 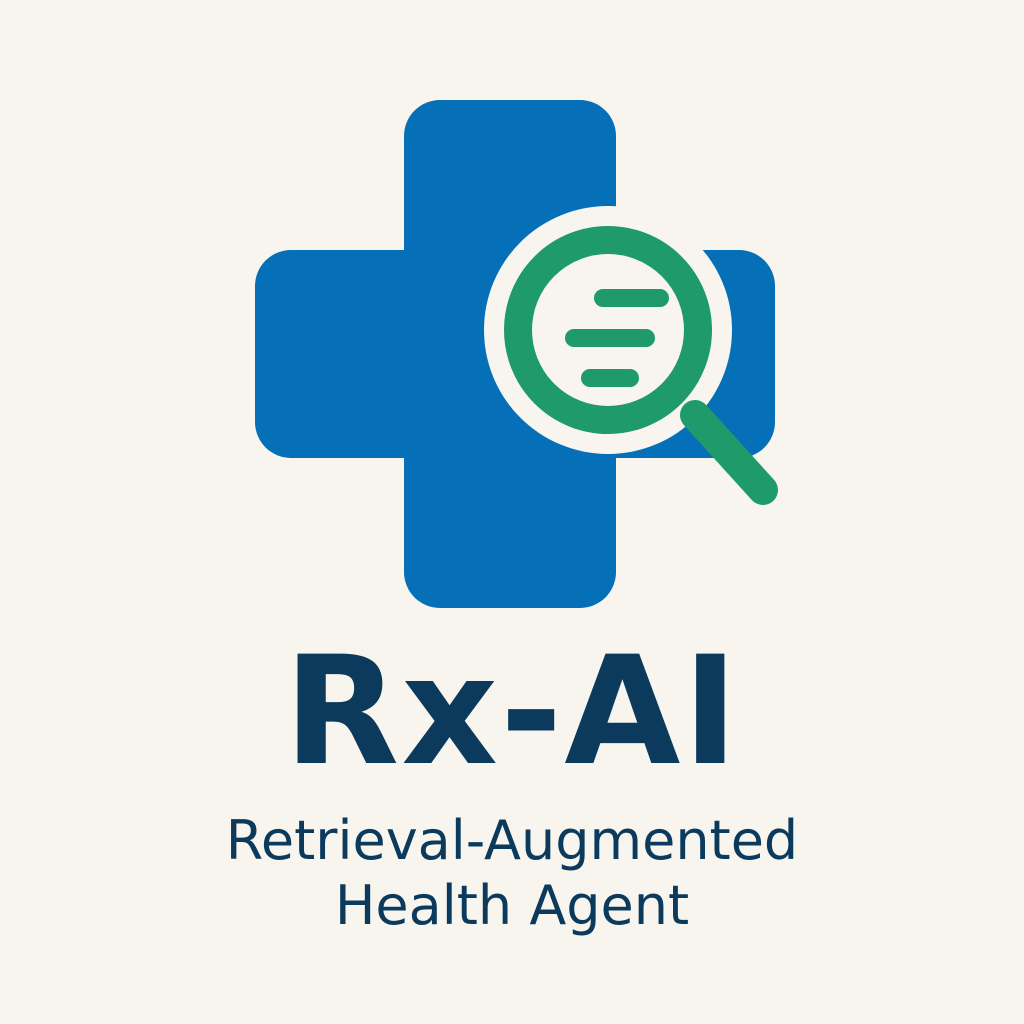 What do you see at coordinates (512, 712) in the screenshot?
I see `brand-name: Rx-AI` at bounding box center [512, 712].